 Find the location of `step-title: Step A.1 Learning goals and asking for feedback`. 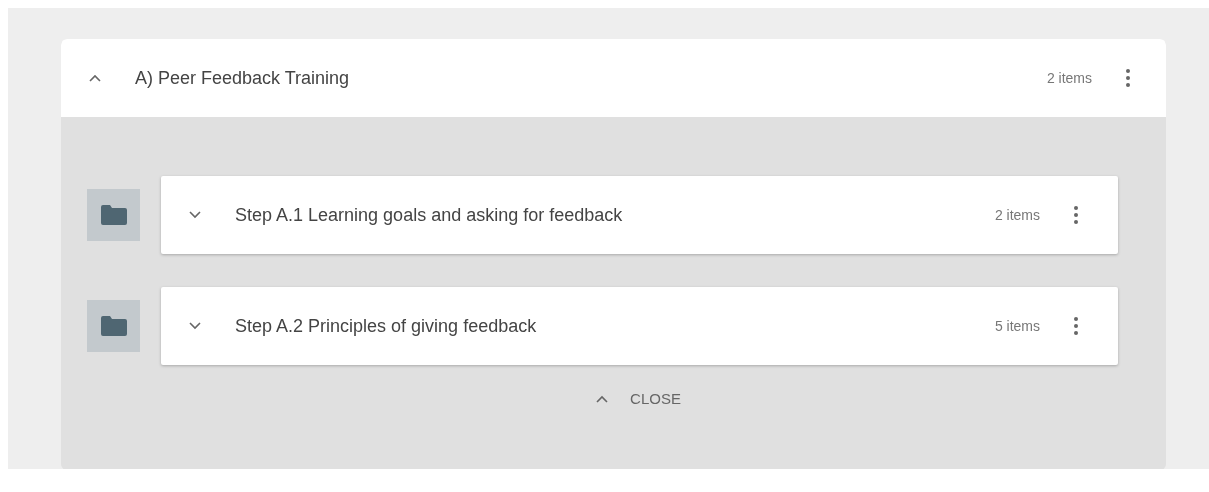

step-title: Step A.1 Learning goals and asking for feedback is located at coordinates (429, 215).